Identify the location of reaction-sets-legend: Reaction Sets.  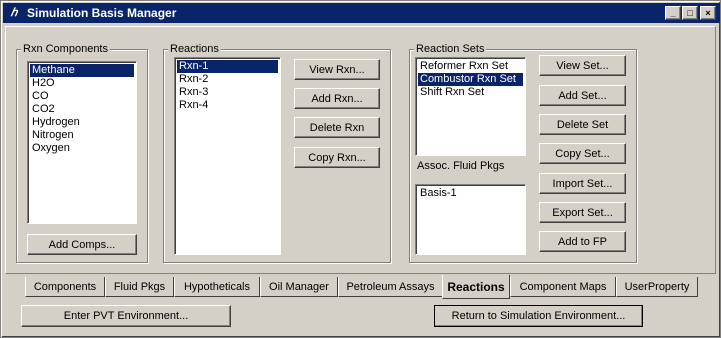
(450, 49).